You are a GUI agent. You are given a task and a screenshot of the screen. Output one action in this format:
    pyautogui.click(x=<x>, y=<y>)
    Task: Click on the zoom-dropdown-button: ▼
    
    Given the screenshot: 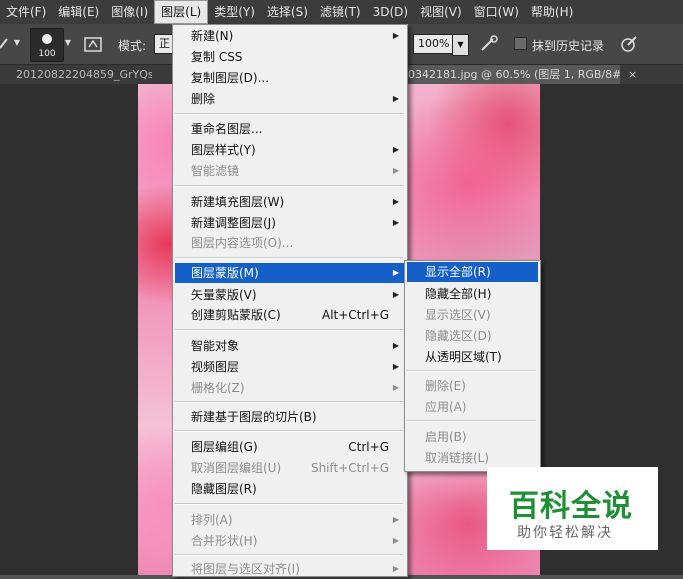 What is the action you would take?
    pyautogui.click(x=460, y=45)
    